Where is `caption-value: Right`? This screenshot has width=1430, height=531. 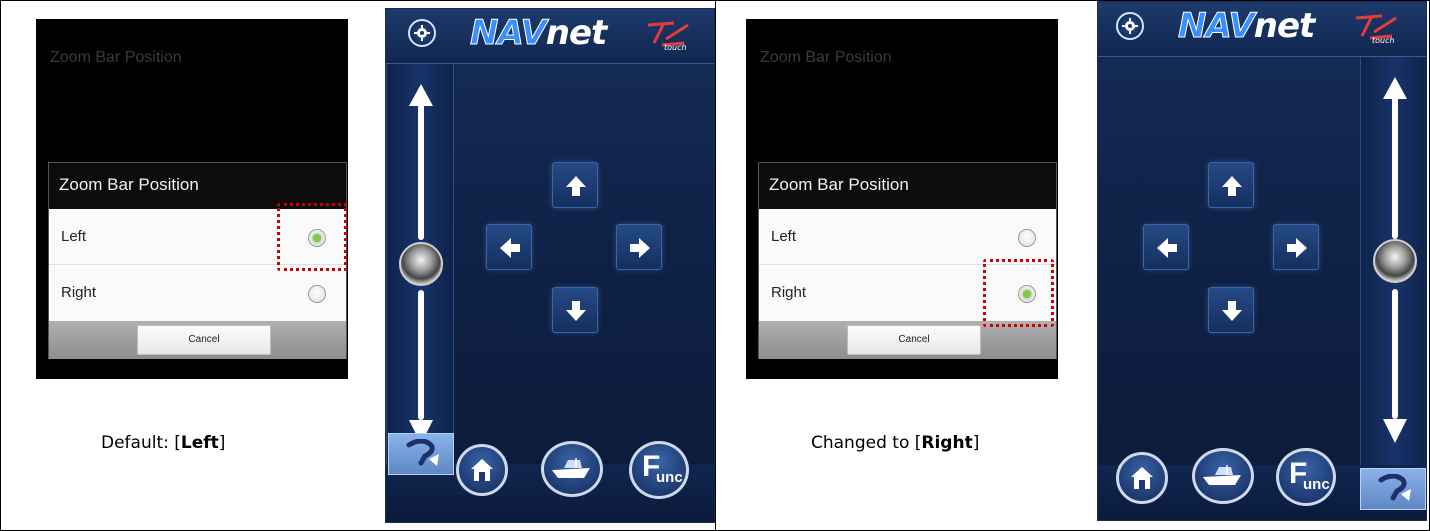 caption-value: Right is located at coordinates (947, 443).